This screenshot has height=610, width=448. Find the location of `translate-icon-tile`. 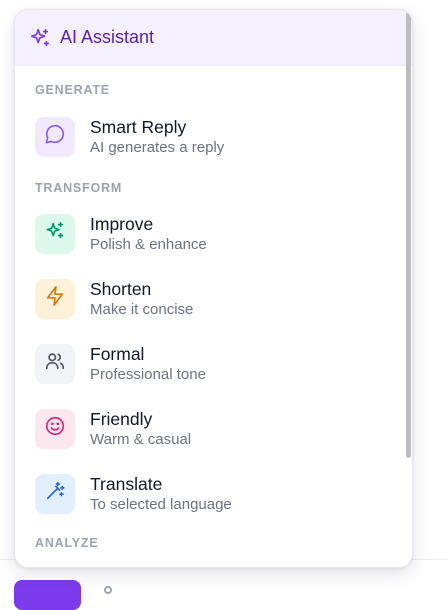

translate-icon-tile is located at coordinates (55, 493).